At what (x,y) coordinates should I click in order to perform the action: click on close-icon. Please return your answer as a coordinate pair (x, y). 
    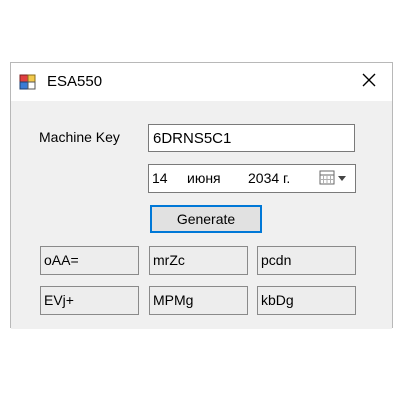
    Looking at the image, I should click on (369, 82).